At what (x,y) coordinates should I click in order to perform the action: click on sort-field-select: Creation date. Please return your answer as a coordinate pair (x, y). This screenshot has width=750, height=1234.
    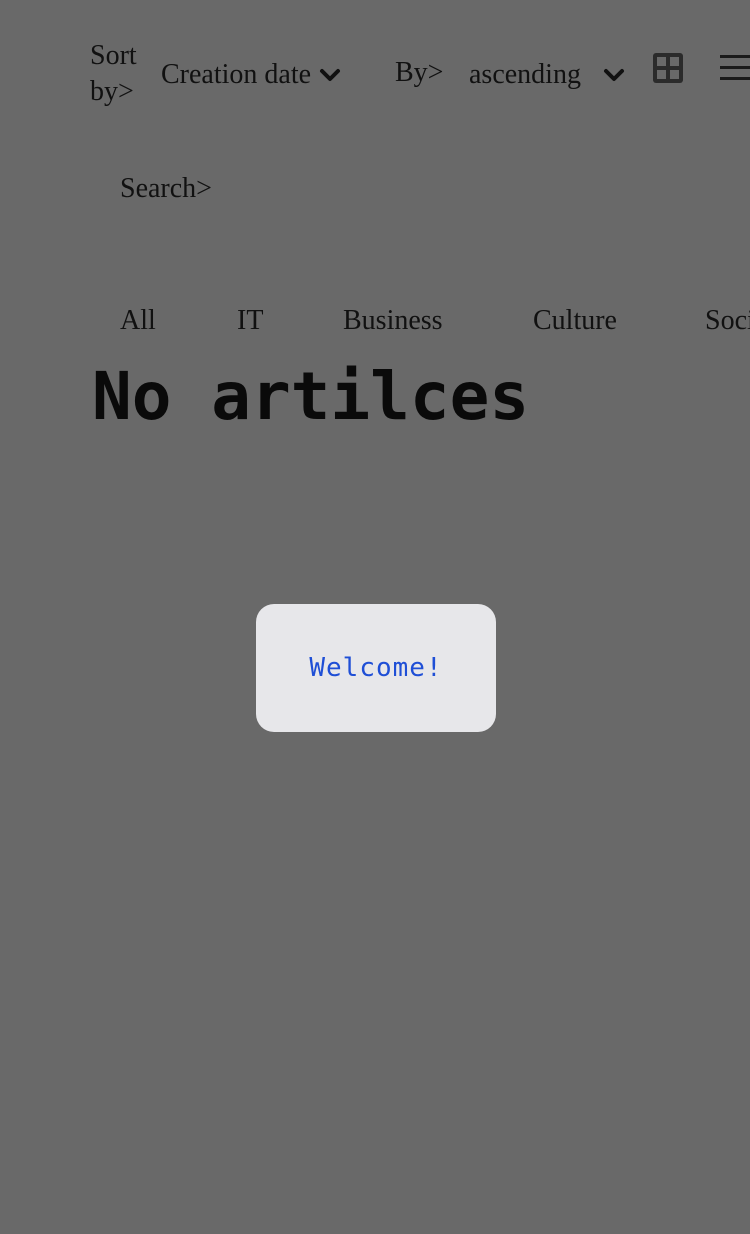
    Looking at the image, I should click on (251, 75).